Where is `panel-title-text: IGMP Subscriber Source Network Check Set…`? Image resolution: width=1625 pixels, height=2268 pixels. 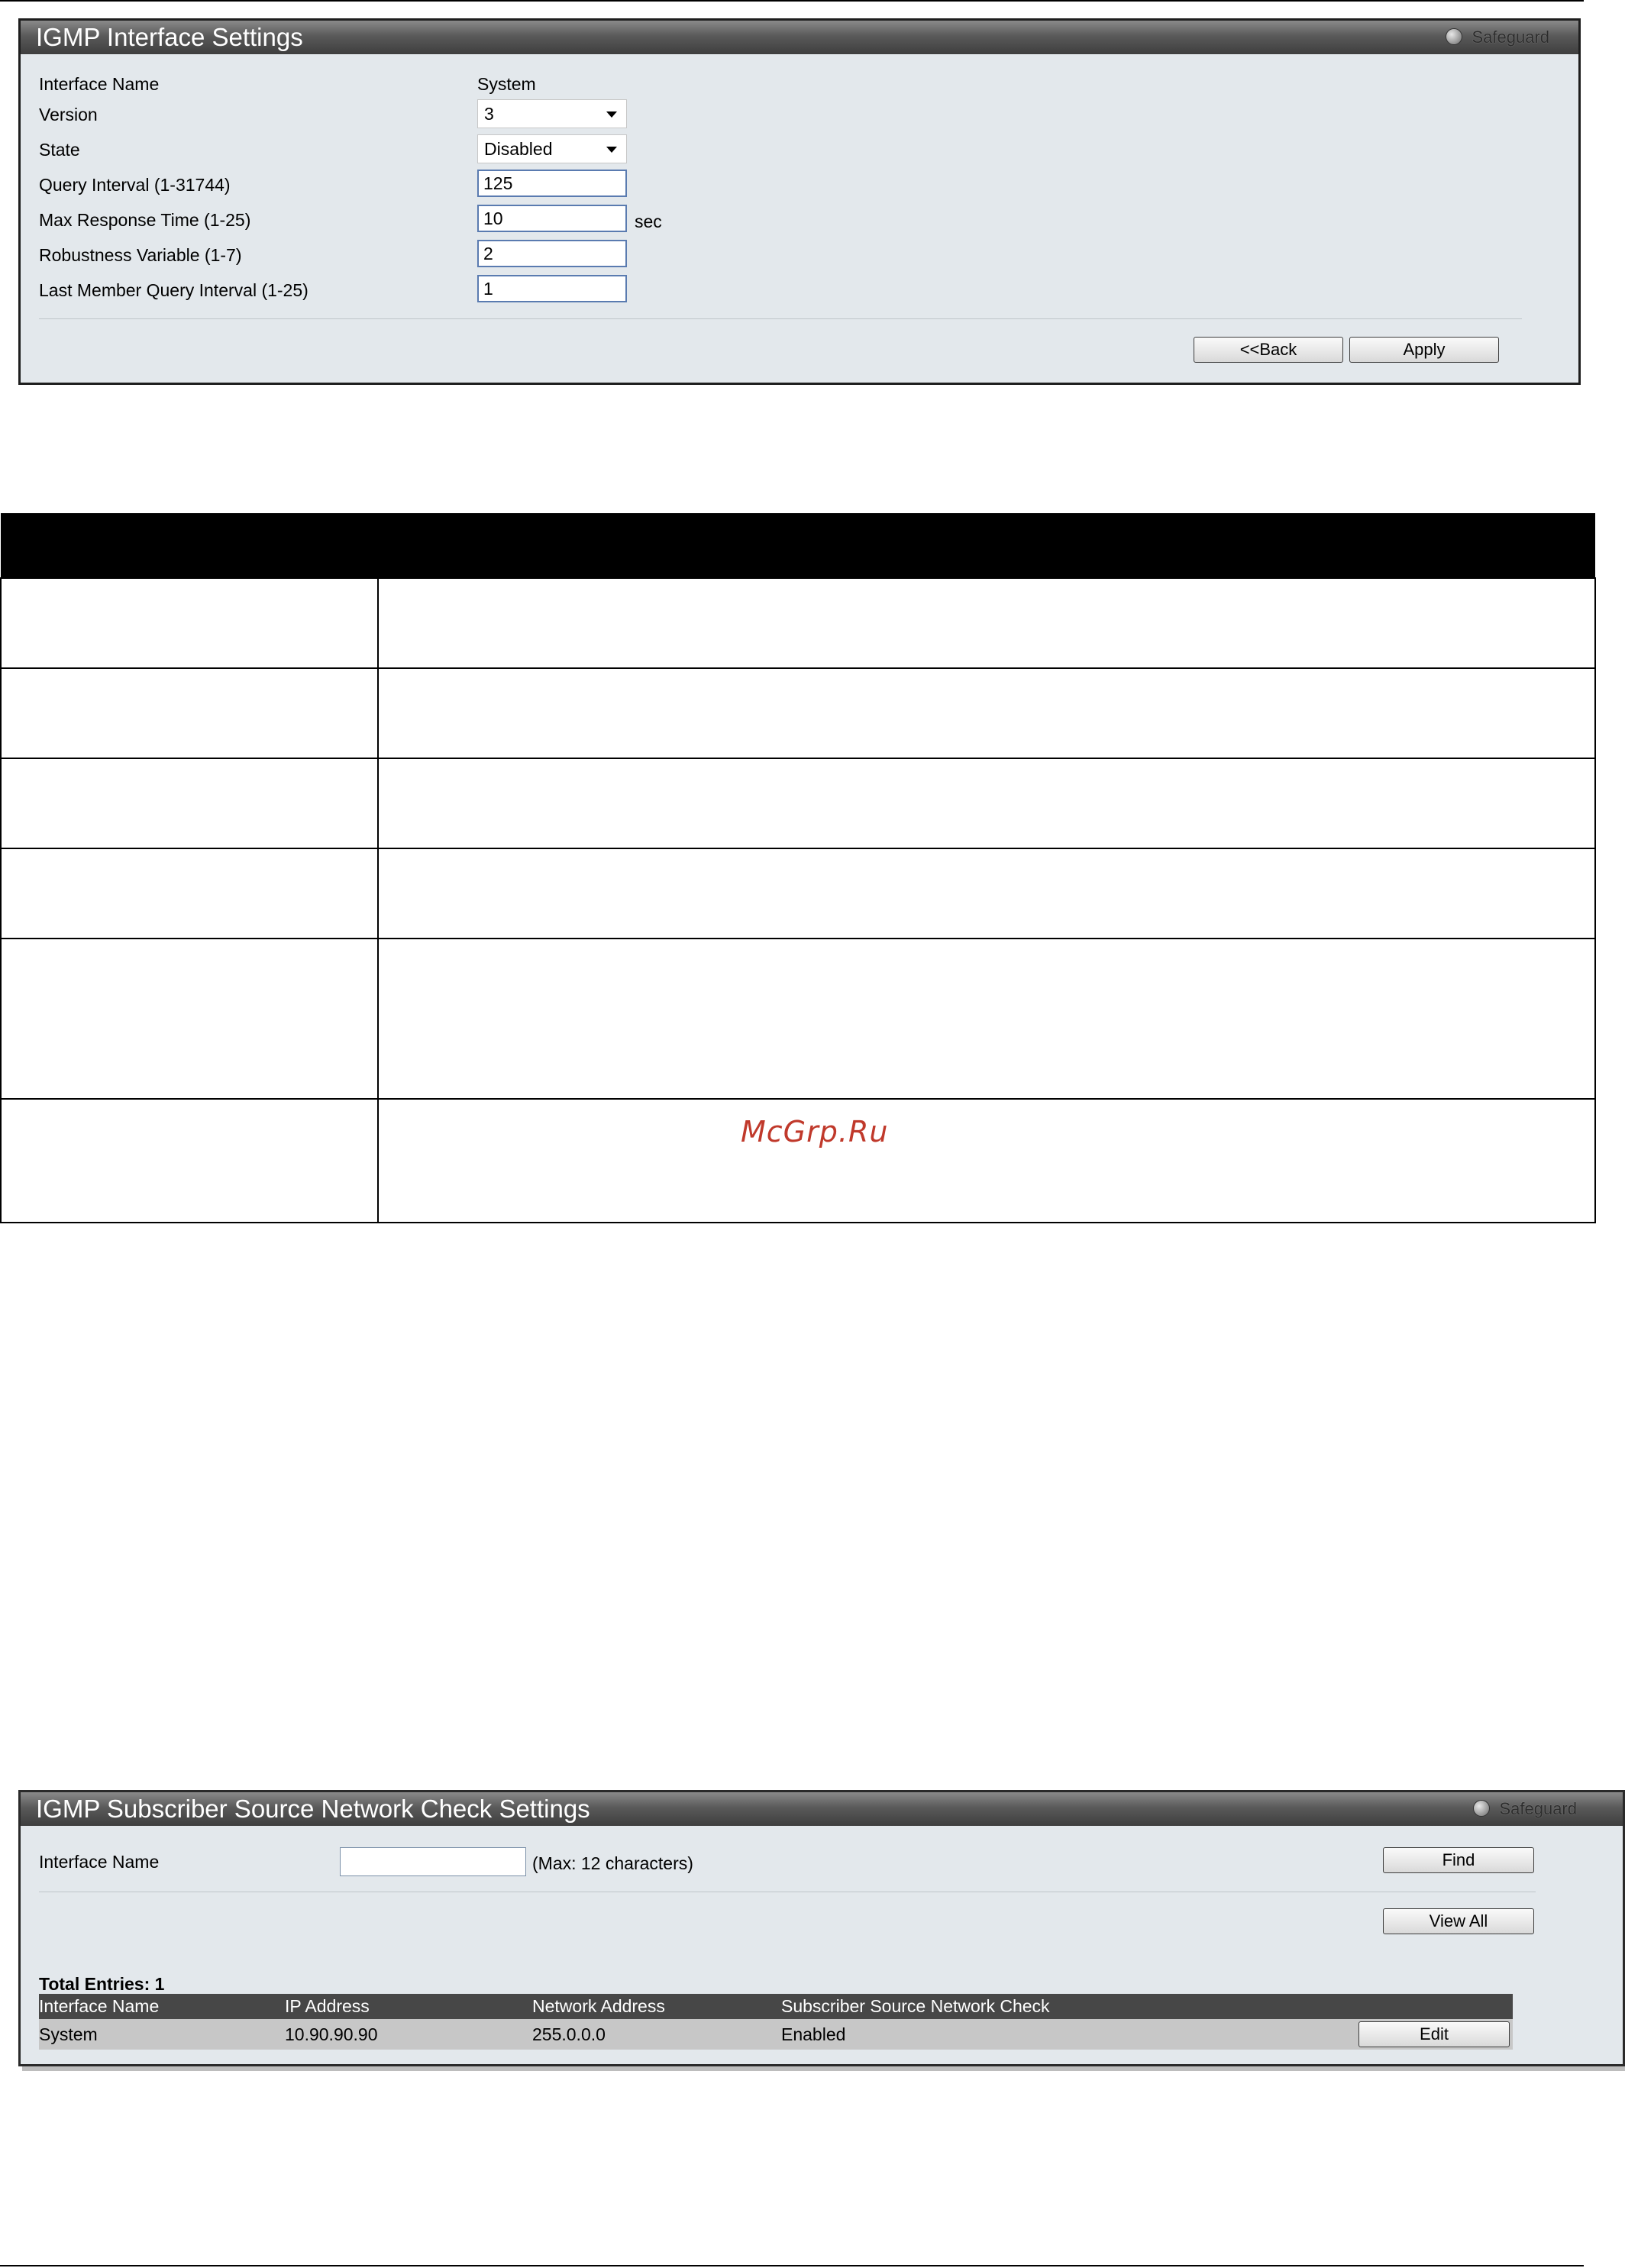 panel-title-text: IGMP Subscriber Source Network Check Set… is located at coordinates (313, 1809).